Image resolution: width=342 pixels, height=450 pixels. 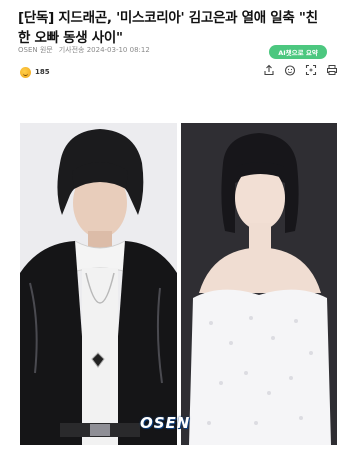 I want to click on reaction-count: 185, so click(x=42, y=72).